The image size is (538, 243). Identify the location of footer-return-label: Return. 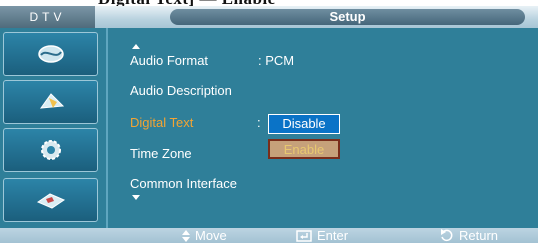
(479, 235).